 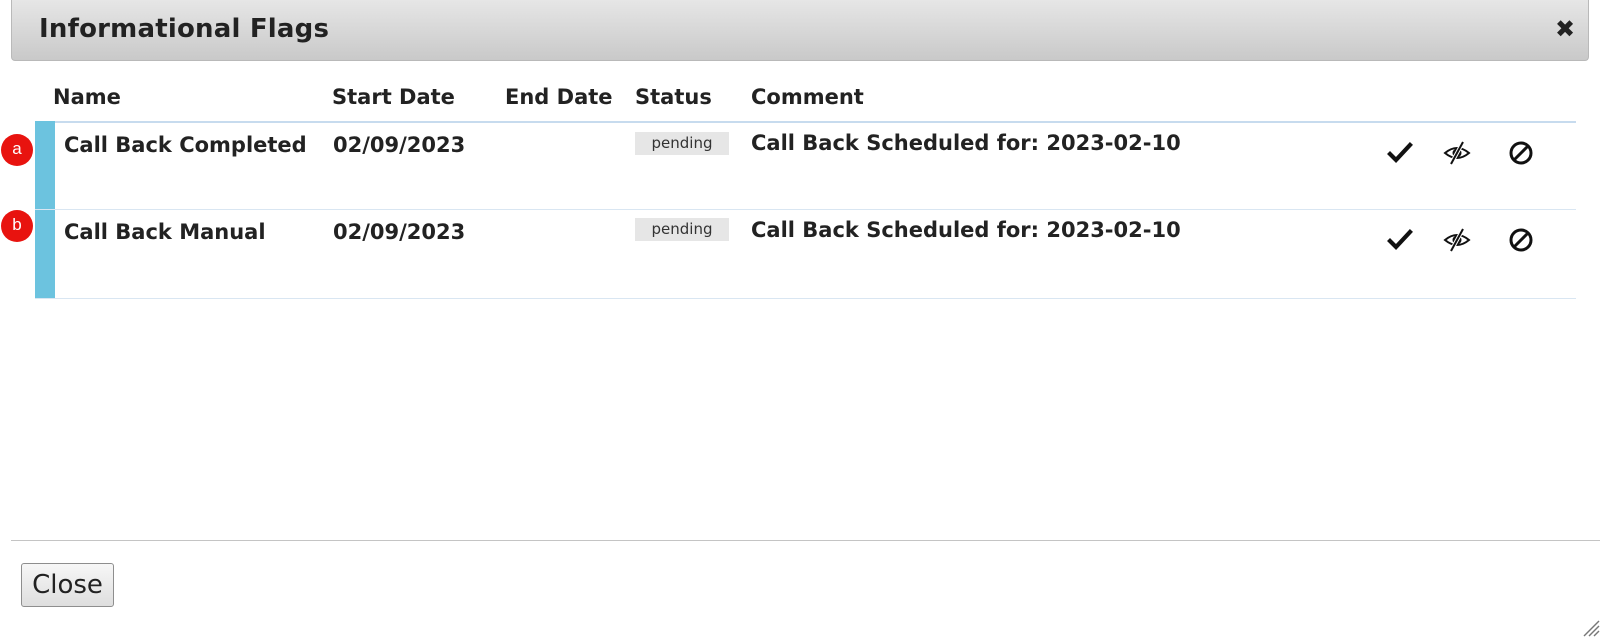 What do you see at coordinates (17, 226) in the screenshot?
I see `row-marker: b` at bounding box center [17, 226].